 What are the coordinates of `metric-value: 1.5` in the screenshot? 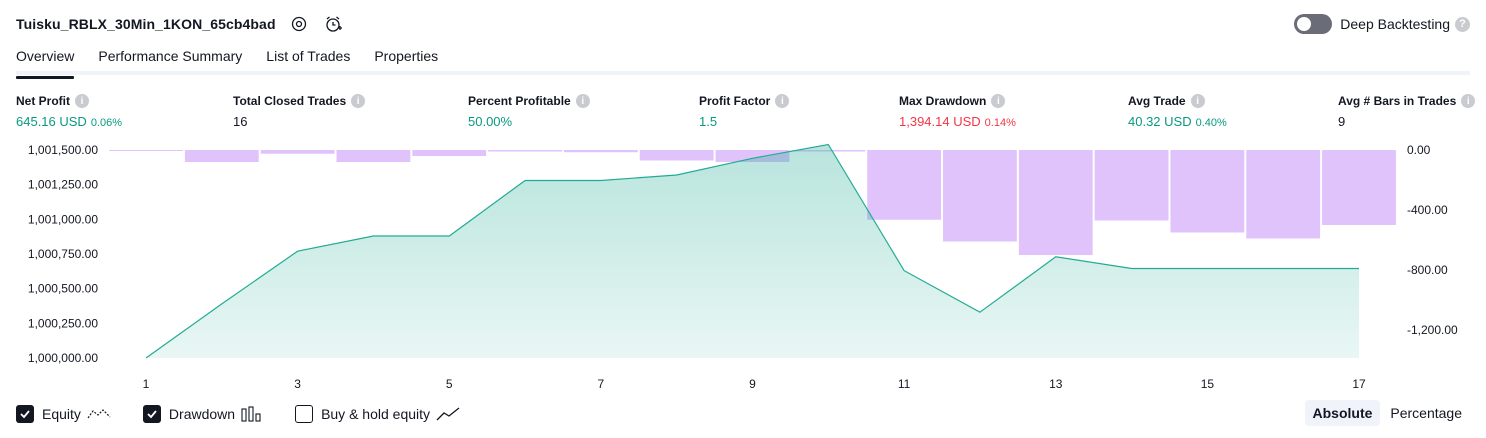 It's located at (708, 121).